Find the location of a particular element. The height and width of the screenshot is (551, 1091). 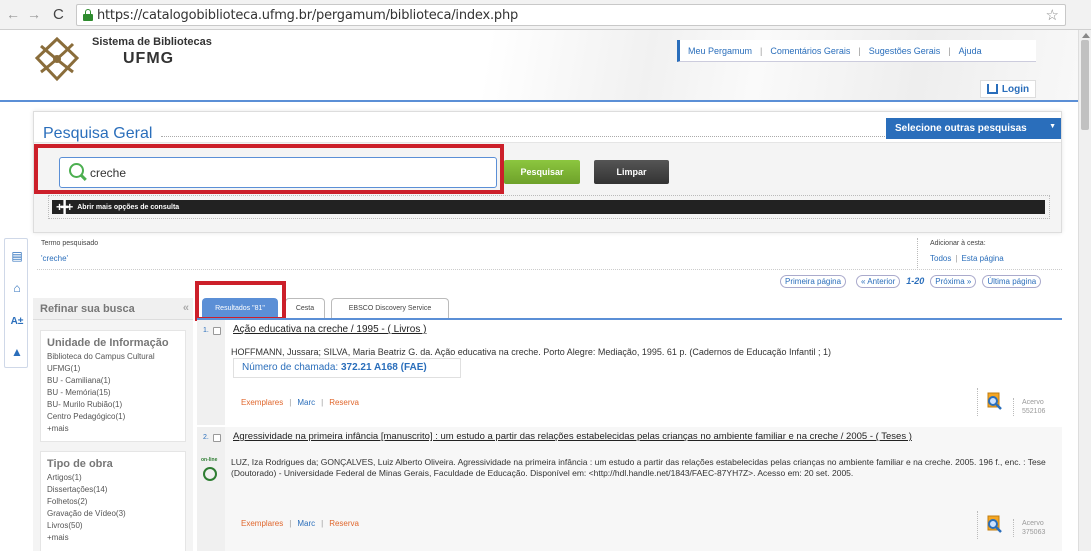

search-button: Pesquisar is located at coordinates (542, 172).